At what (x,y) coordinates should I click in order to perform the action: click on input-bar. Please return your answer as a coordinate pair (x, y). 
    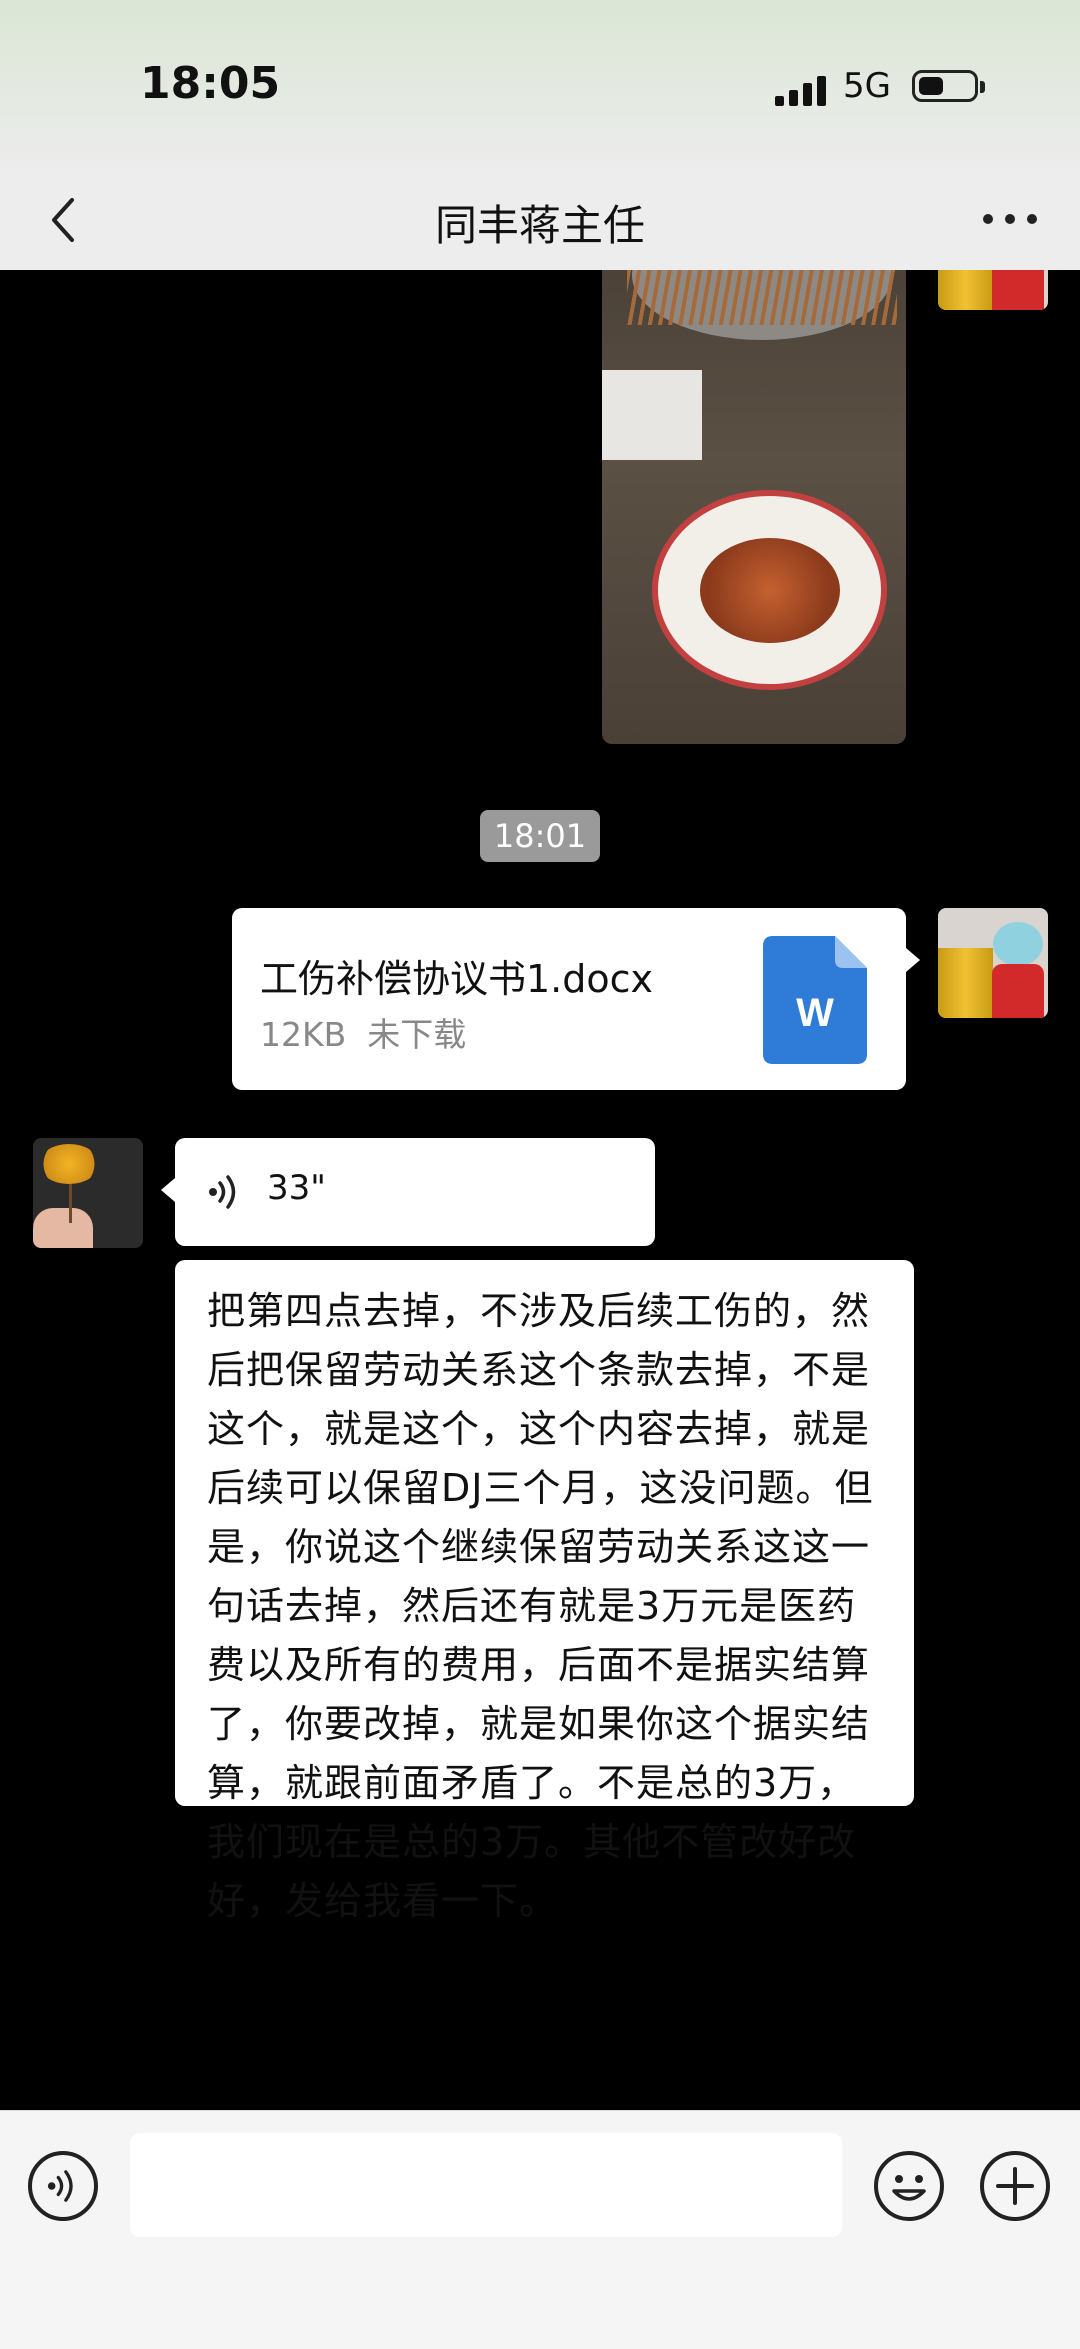
    Looking at the image, I should click on (540, 2229).